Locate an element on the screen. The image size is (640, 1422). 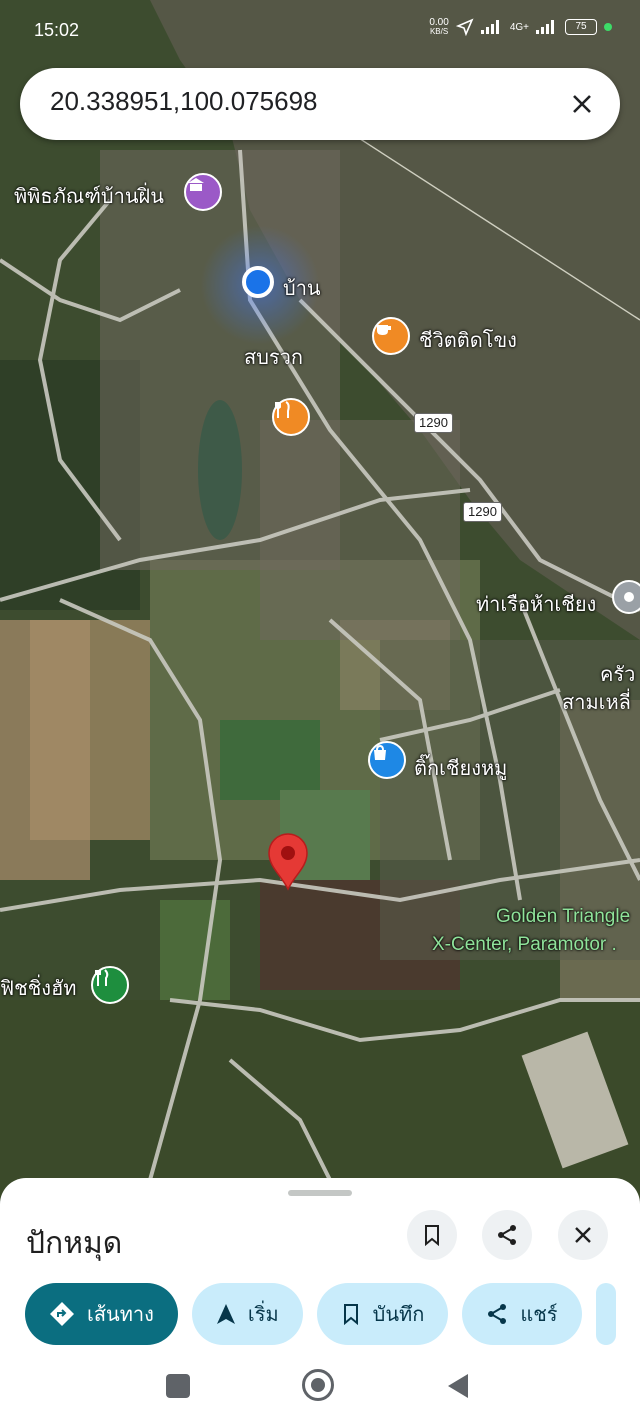
action-chips: เส้นทาง เริ่ม บันทึก แชร์ is located at coordinates (320, 1314).